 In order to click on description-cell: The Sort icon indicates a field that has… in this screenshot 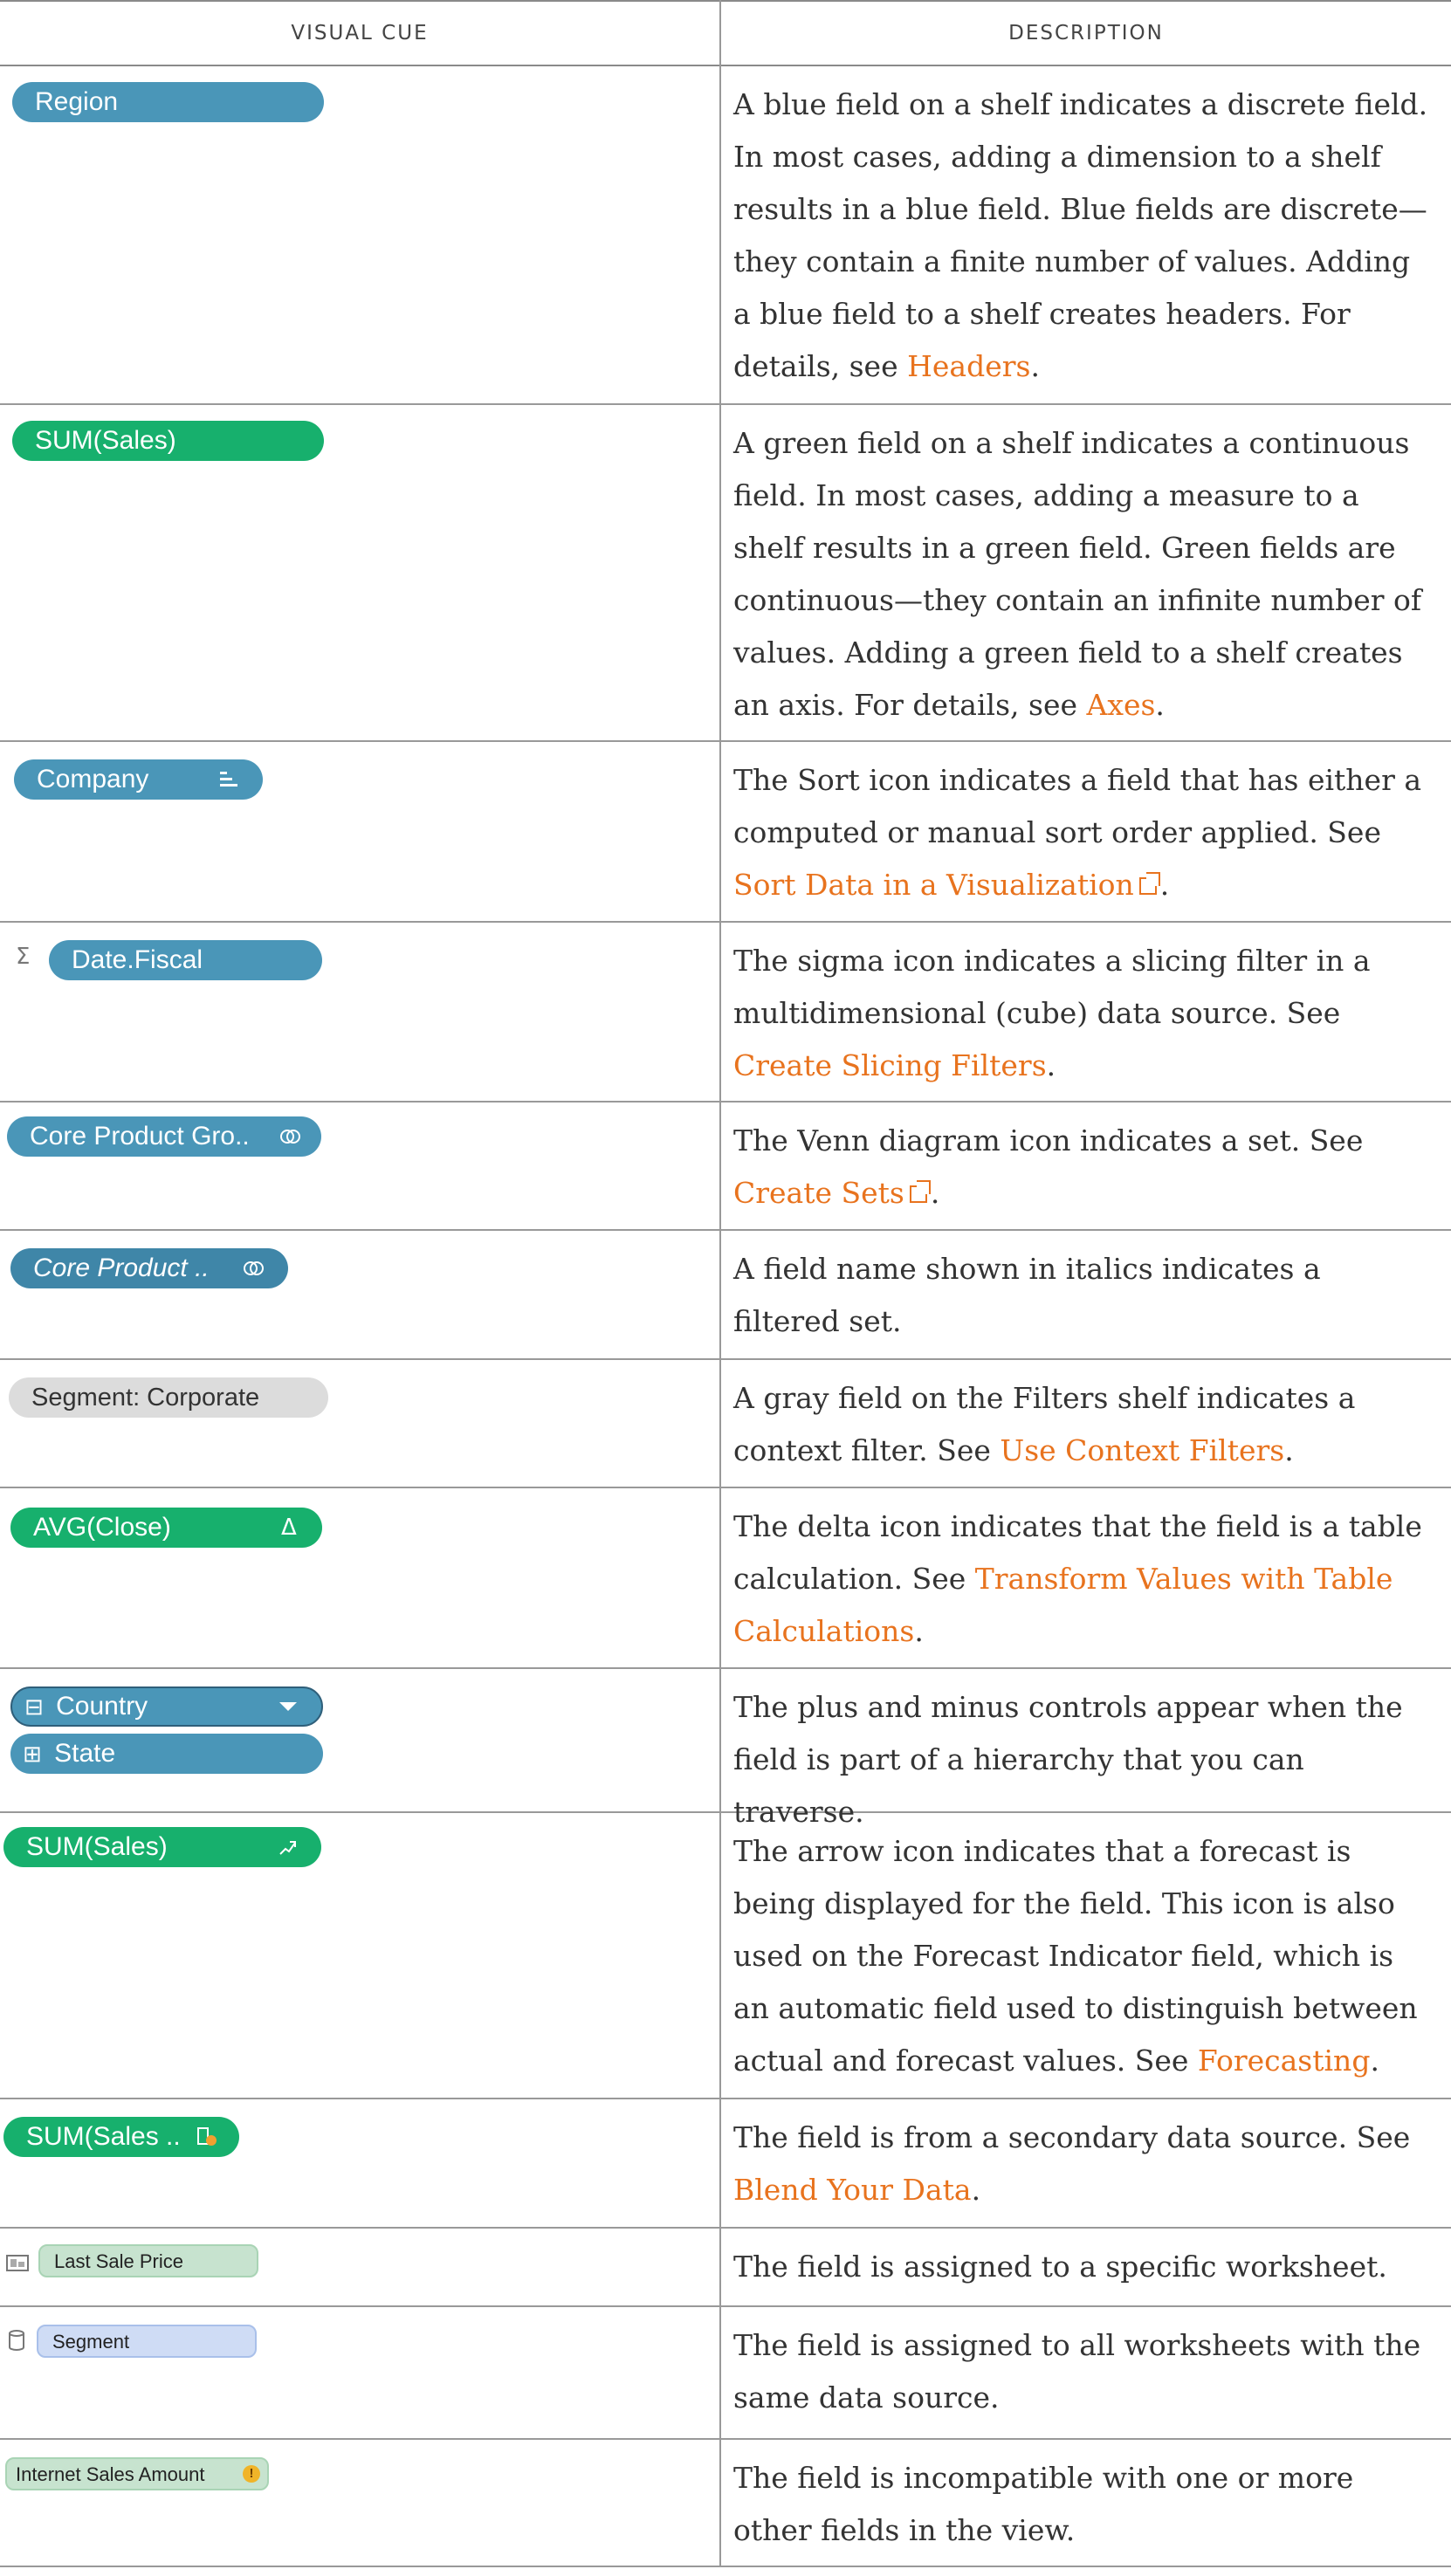, I will do `click(1077, 832)`.